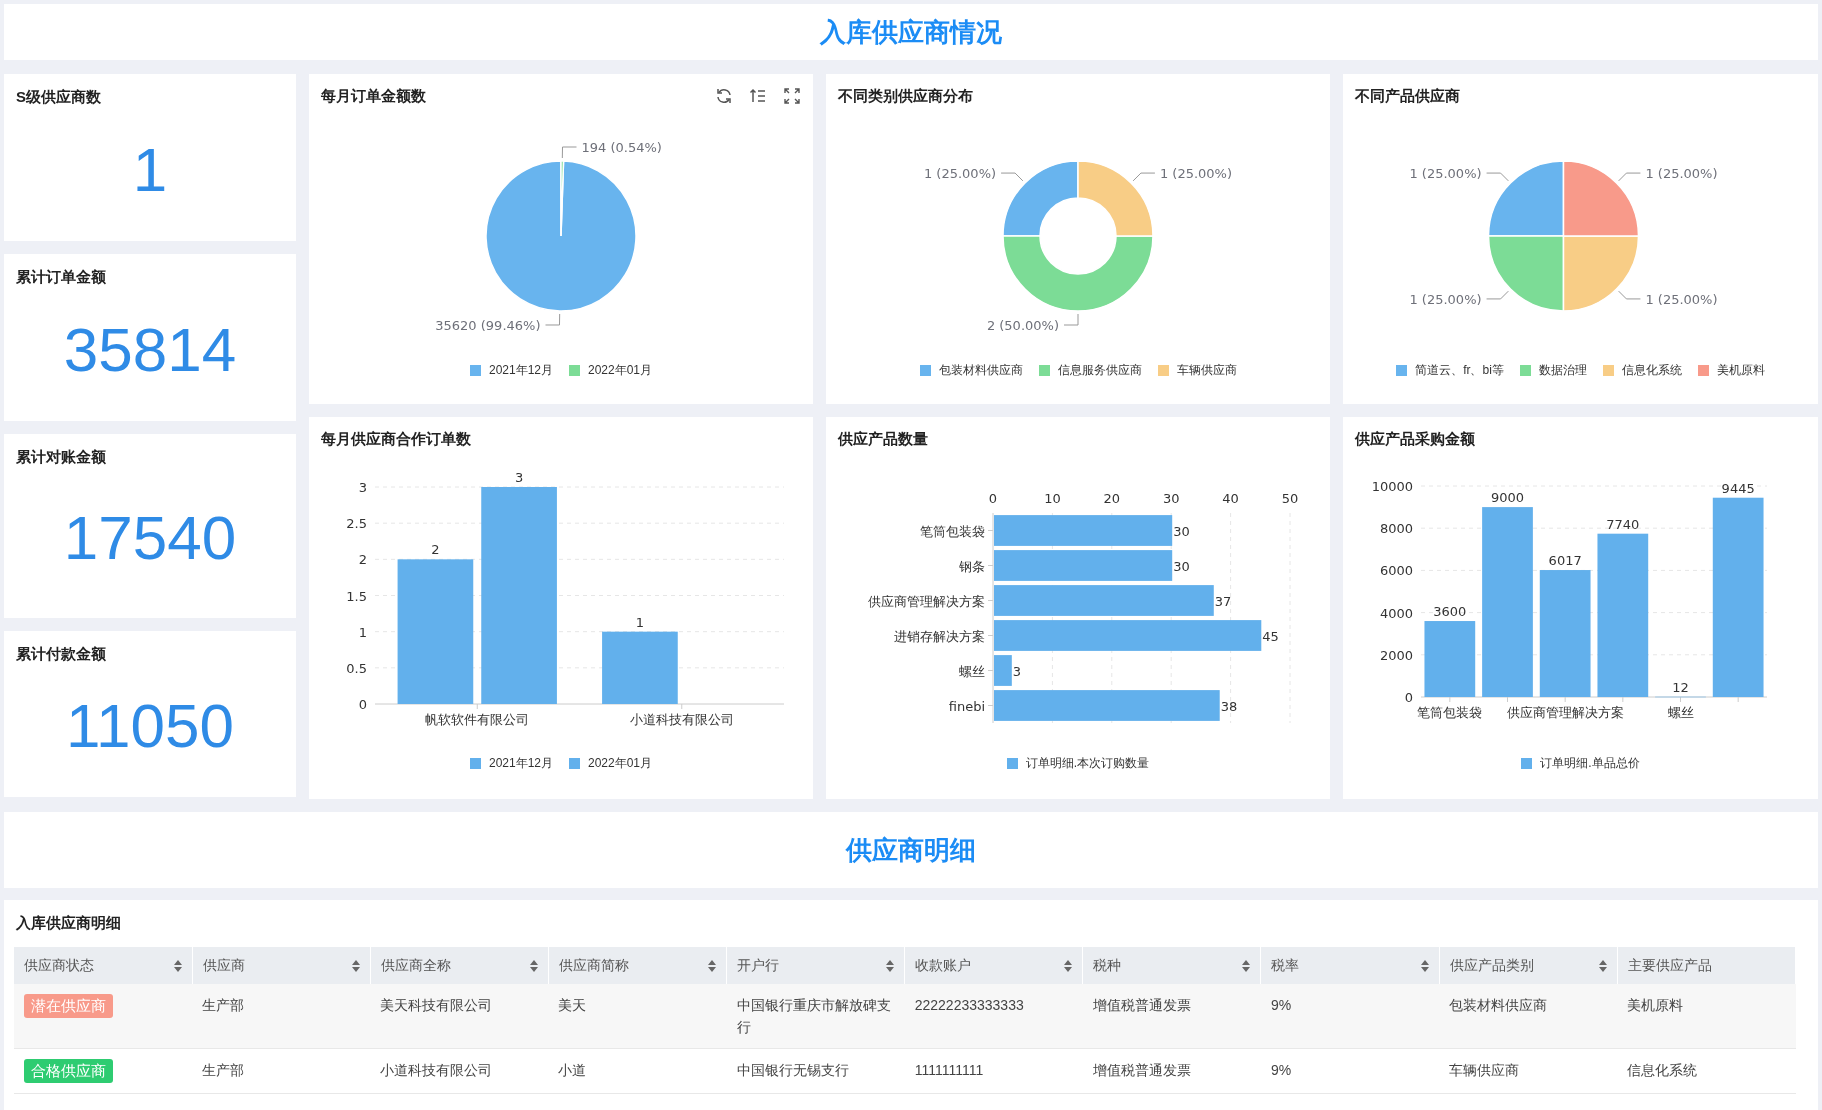 The width and height of the screenshot is (1822, 1110). Describe the element at coordinates (519, 477) in the screenshot. I see `bar-value-label: 3` at that location.